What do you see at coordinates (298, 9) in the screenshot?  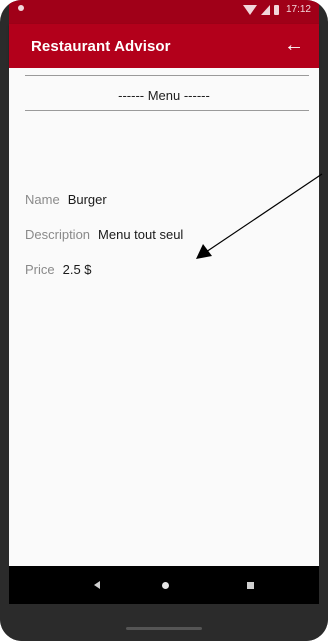 I see `status-time: 17:12` at bounding box center [298, 9].